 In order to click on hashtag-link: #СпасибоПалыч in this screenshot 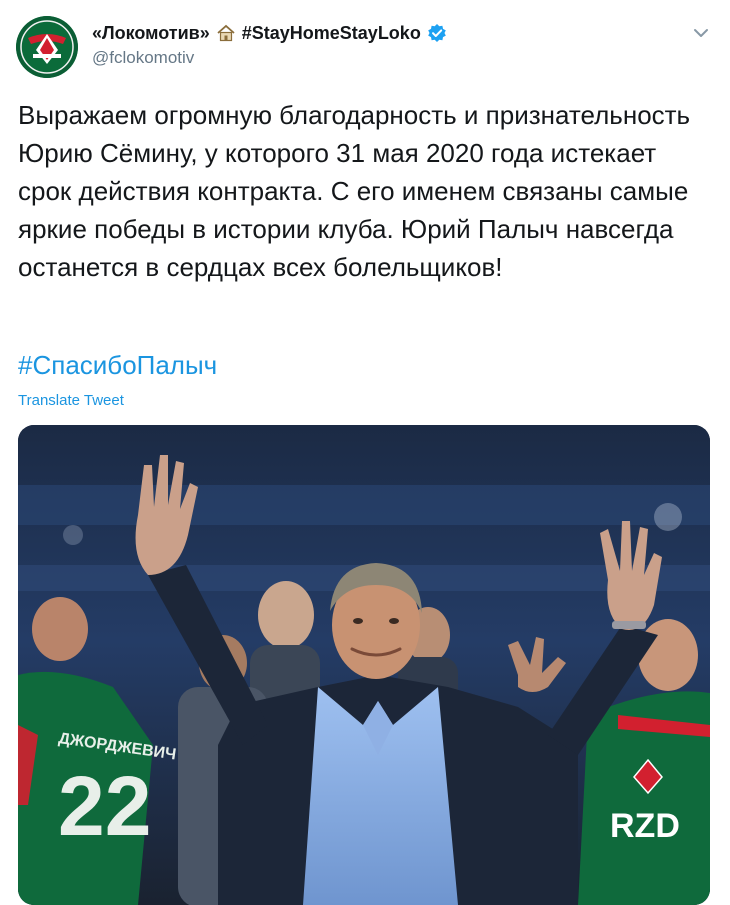, I will do `click(117, 365)`.